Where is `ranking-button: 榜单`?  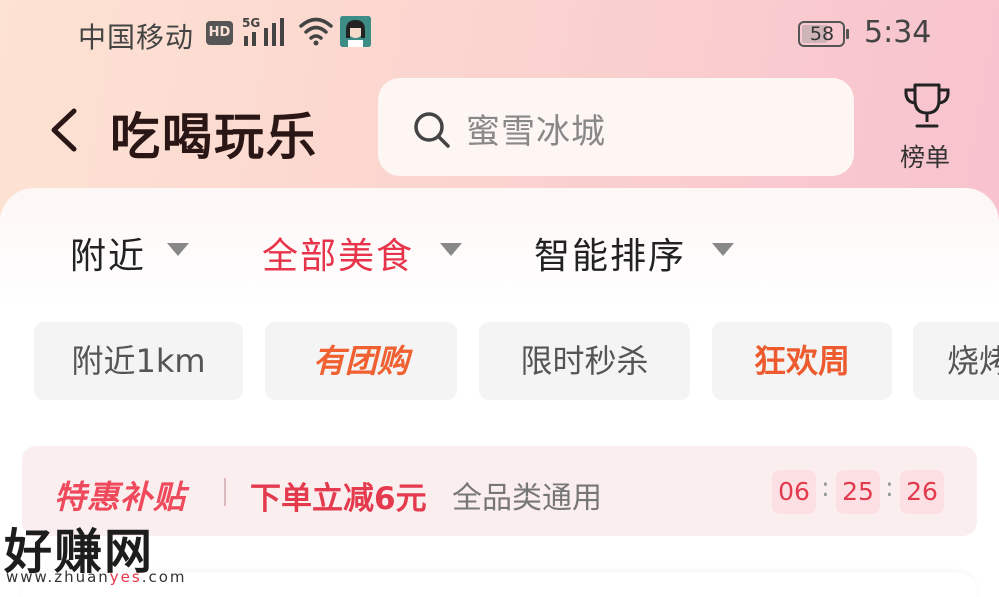
ranking-button: 榜单 is located at coordinates (927, 127).